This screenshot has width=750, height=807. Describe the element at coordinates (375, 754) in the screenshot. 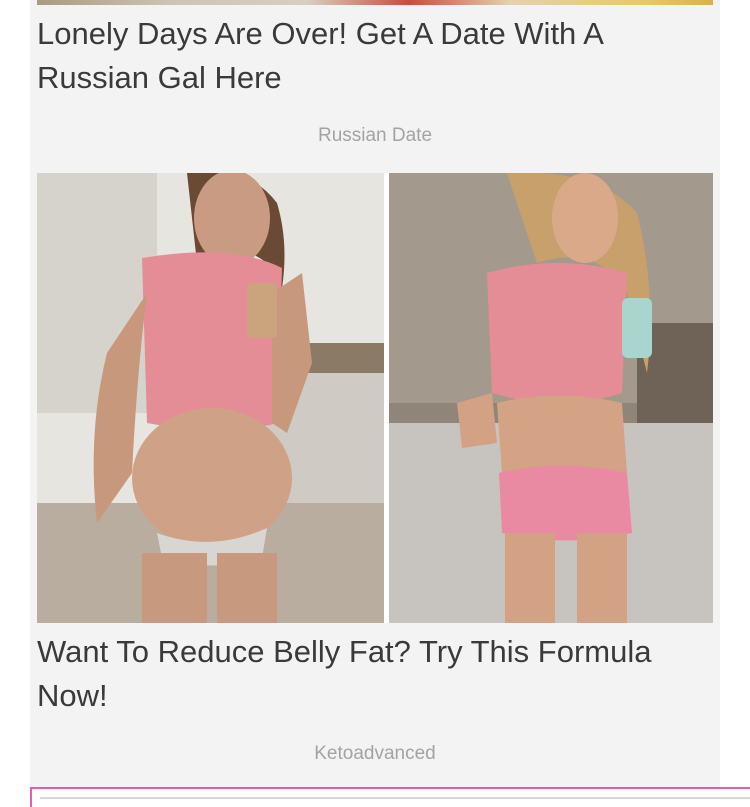

I see `ad-source-ketoadvanced: Ketoadvanced` at that location.